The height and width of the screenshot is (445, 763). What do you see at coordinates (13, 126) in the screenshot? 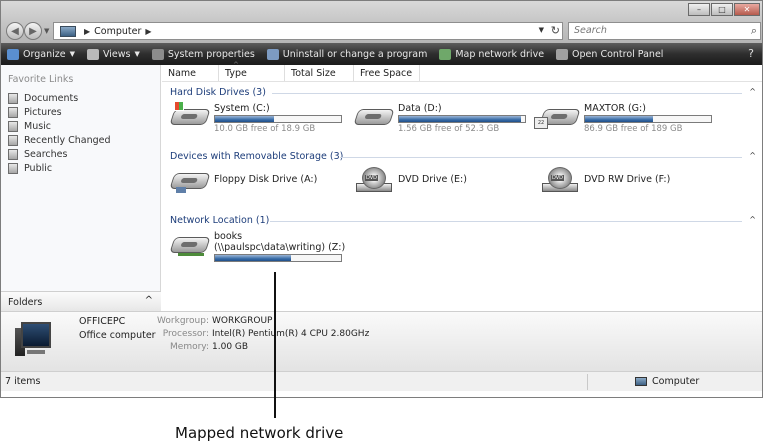
I see `music-icon` at bounding box center [13, 126].